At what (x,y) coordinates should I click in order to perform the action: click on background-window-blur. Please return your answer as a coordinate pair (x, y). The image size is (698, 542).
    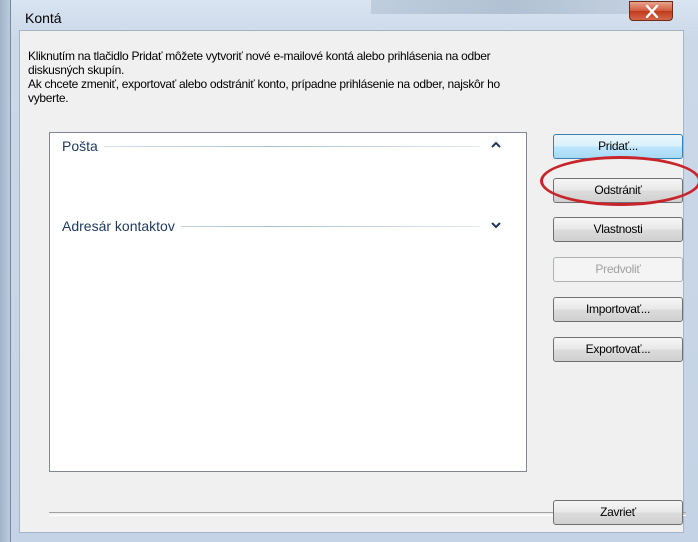
    Looking at the image, I should click on (511, 7).